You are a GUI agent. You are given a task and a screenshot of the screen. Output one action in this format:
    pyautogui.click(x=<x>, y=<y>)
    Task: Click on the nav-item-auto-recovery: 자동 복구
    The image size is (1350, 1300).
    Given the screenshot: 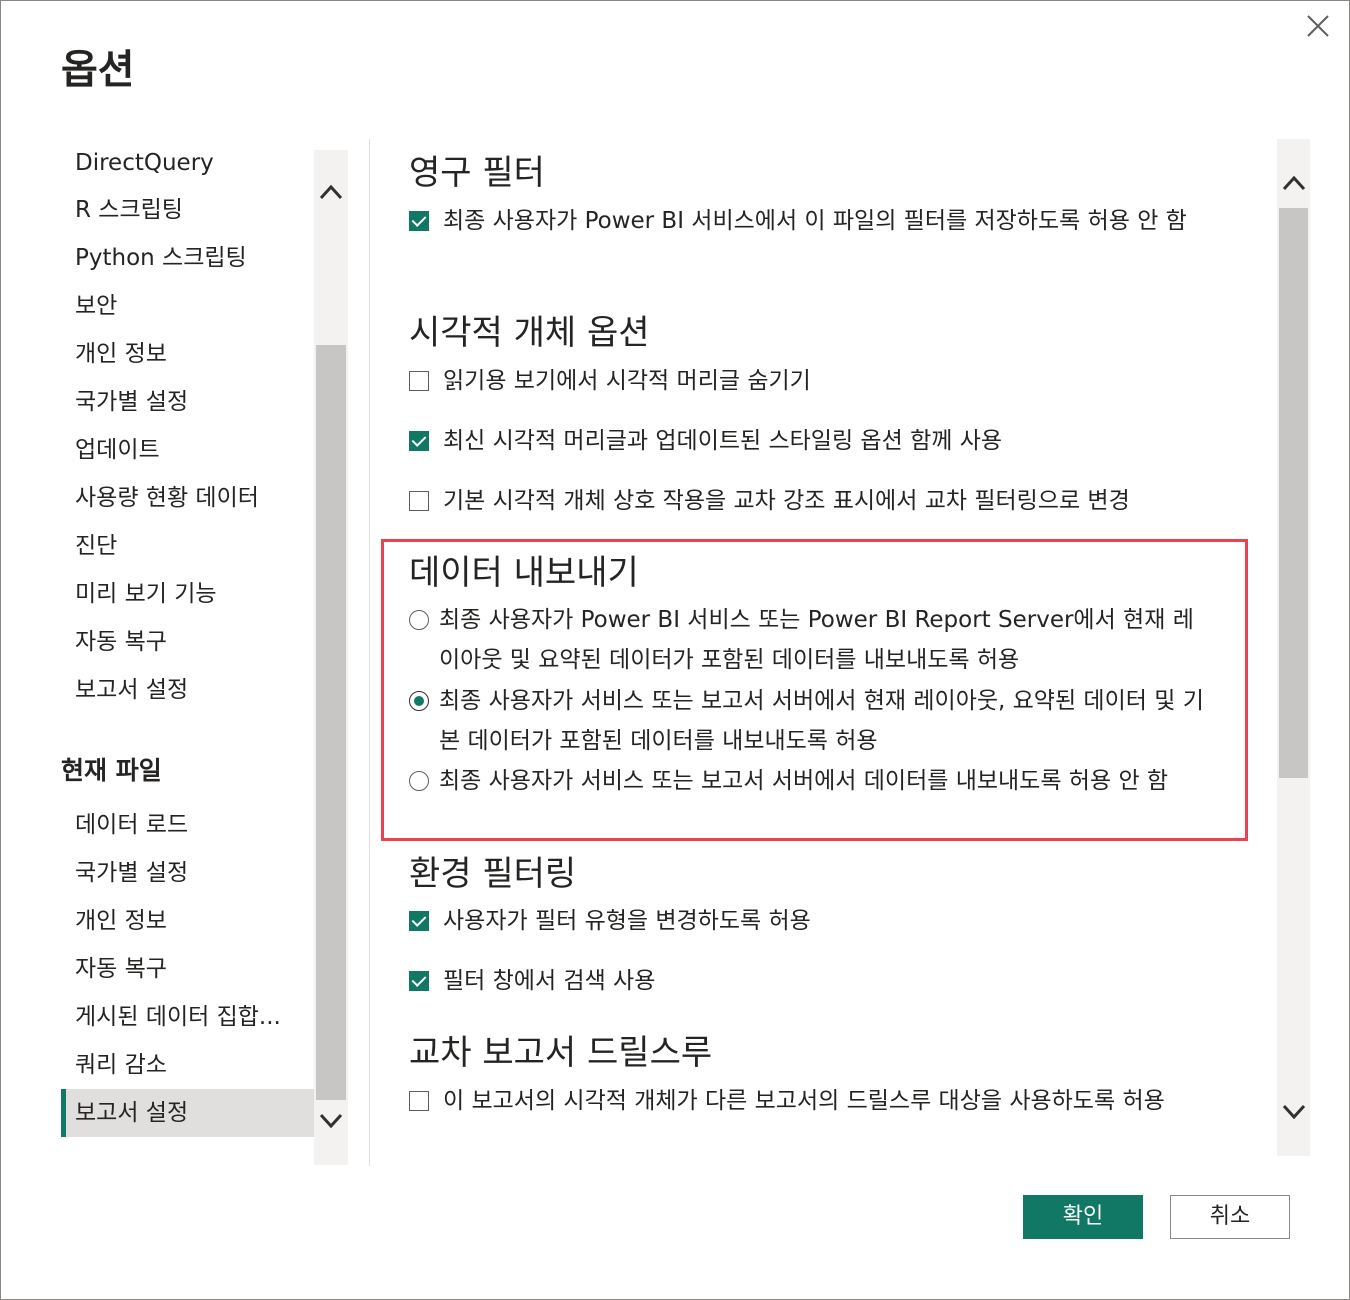 What is the action you would take?
    pyautogui.click(x=187, y=642)
    